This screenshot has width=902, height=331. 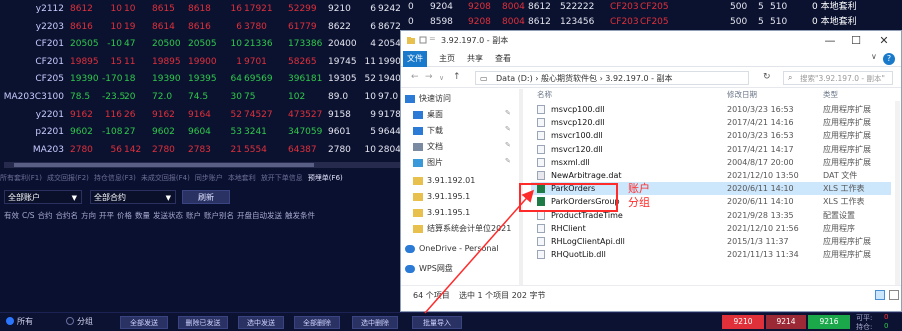 I want to click on column-header: 合约, so click(x=45, y=215).